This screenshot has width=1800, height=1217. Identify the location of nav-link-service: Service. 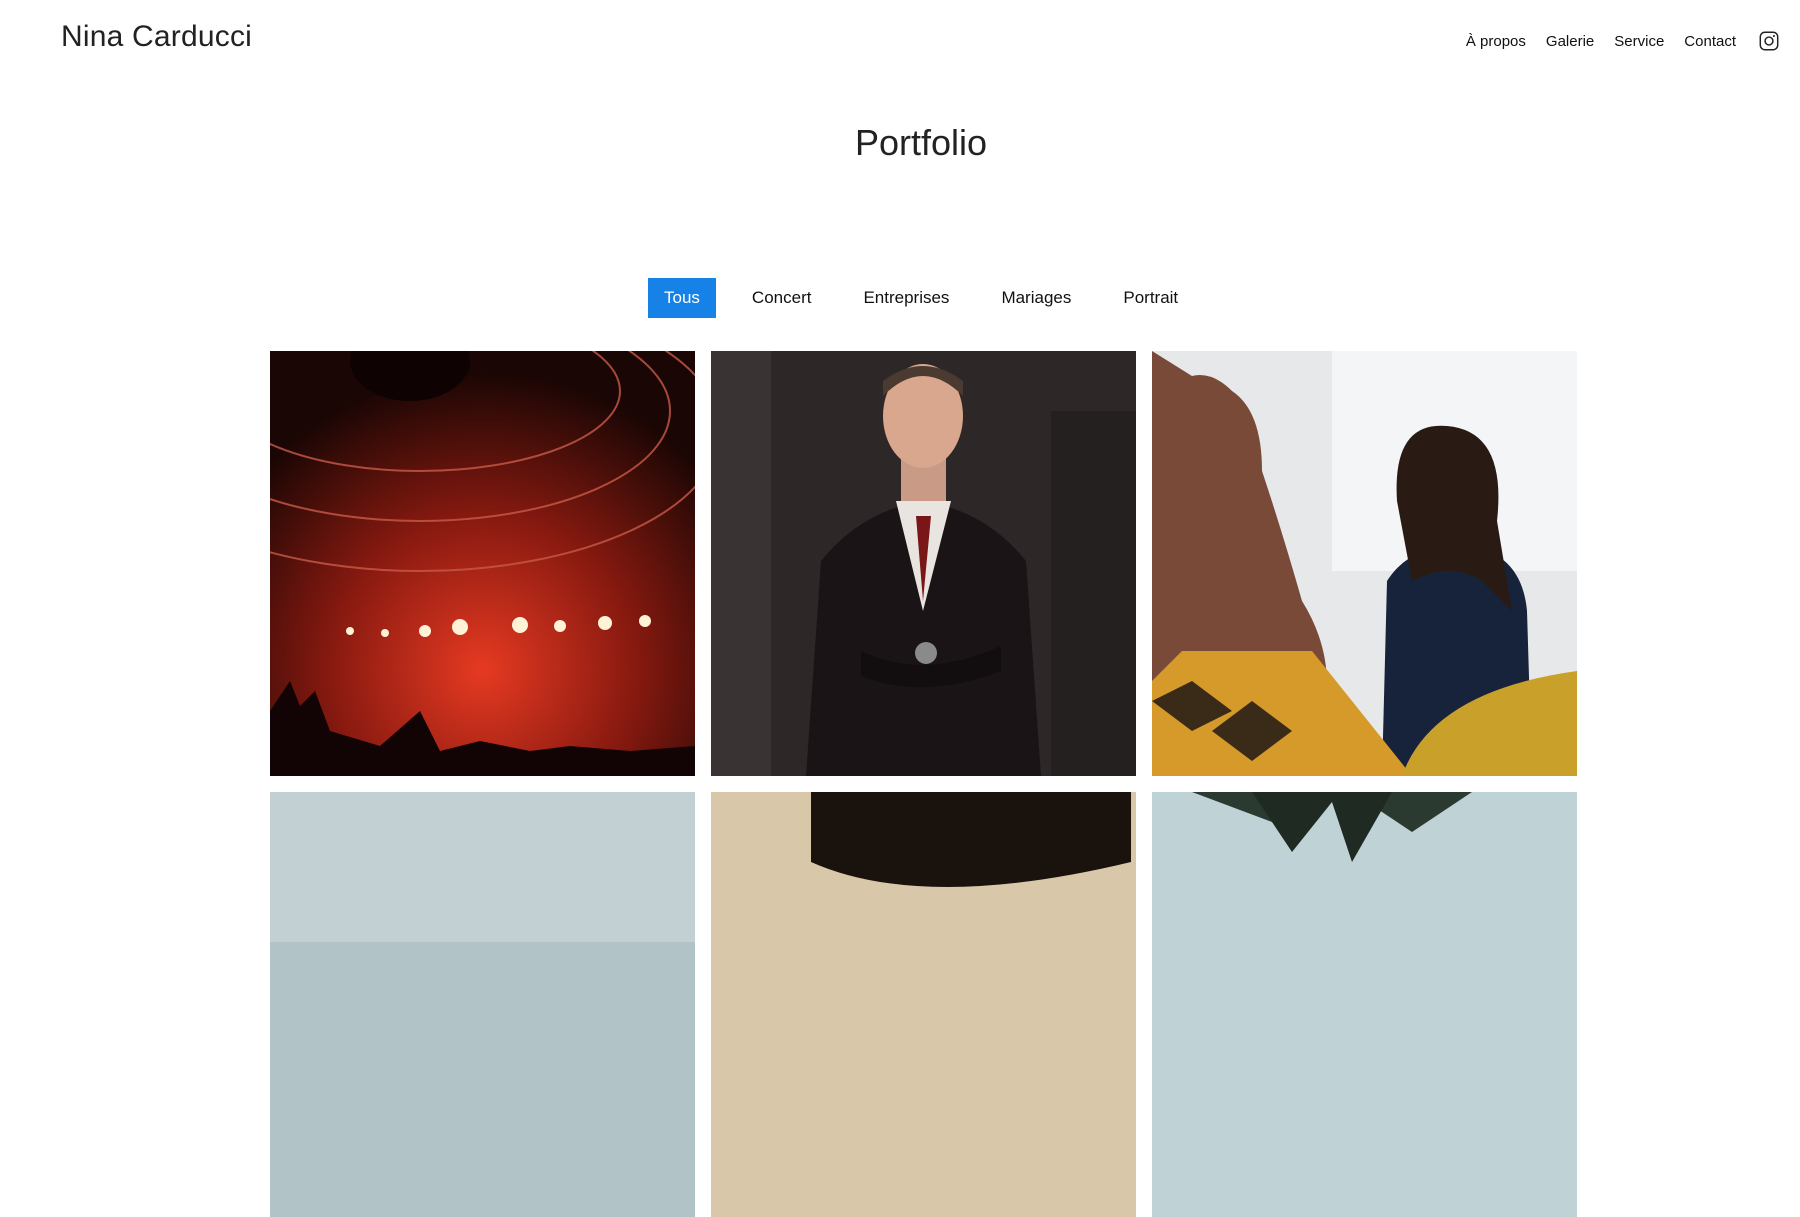
(1639, 41).